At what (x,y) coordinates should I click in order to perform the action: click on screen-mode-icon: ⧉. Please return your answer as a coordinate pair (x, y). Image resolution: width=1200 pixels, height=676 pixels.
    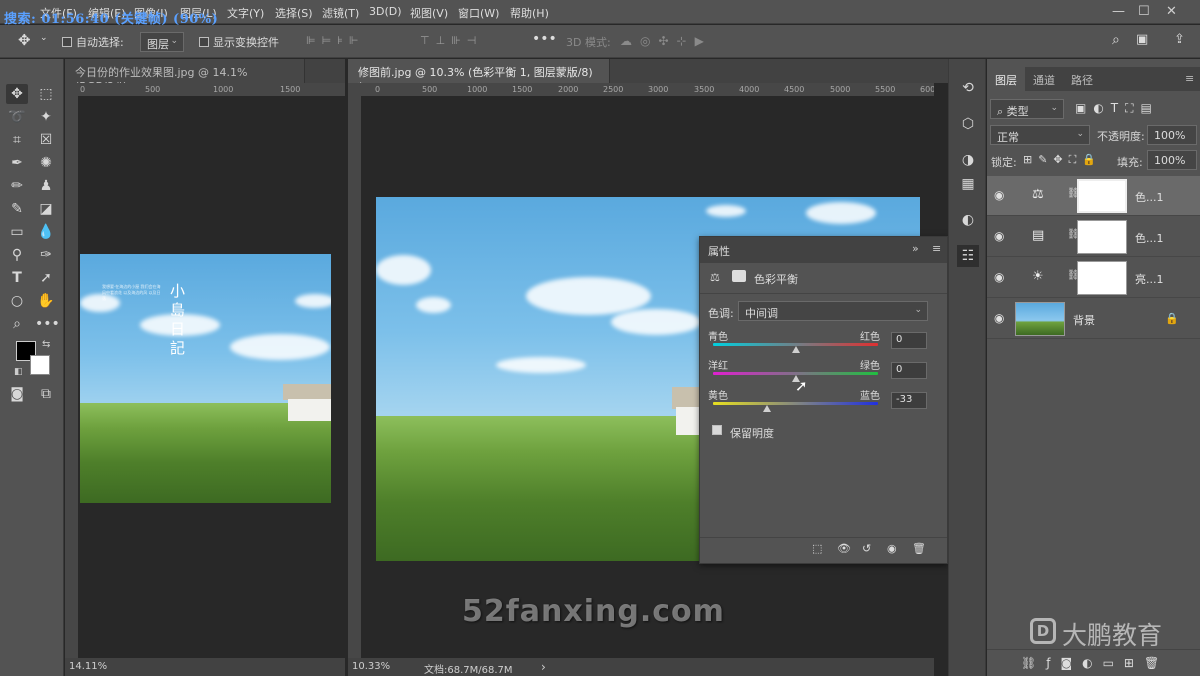
    Looking at the image, I should click on (46, 394).